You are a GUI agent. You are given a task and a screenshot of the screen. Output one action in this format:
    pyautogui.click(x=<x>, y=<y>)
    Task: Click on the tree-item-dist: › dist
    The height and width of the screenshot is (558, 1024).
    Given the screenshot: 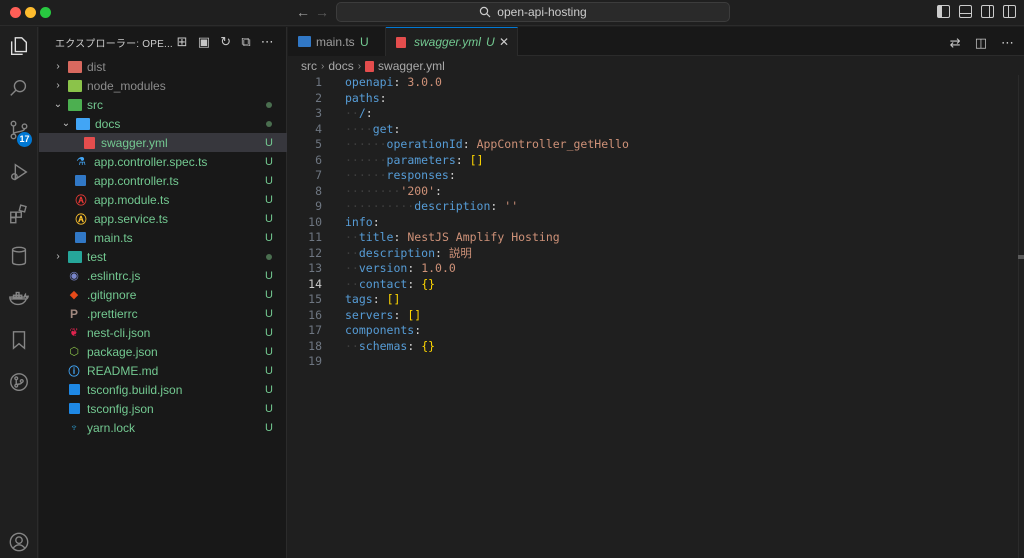 What is the action you would take?
    pyautogui.click(x=163, y=66)
    